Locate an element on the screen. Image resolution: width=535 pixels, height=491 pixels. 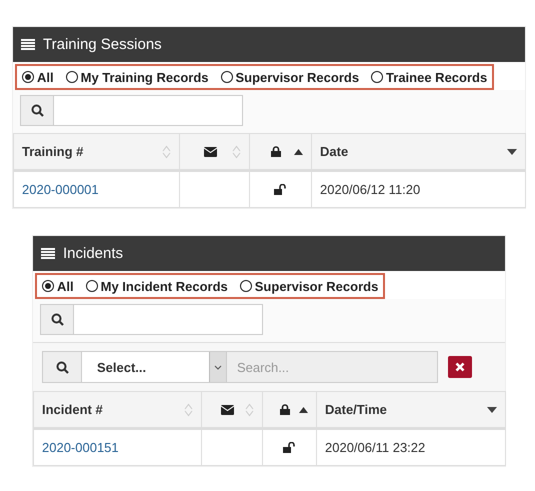
radio-label: Trainee Records is located at coordinates (437, 77).